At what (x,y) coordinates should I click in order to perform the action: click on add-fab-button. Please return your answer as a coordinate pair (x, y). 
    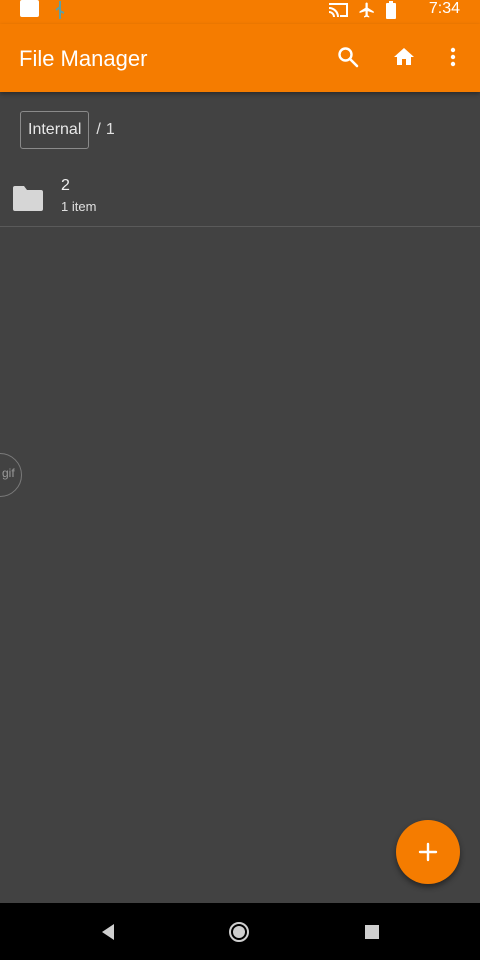
    Looking at the image, I should click on (428, 852).